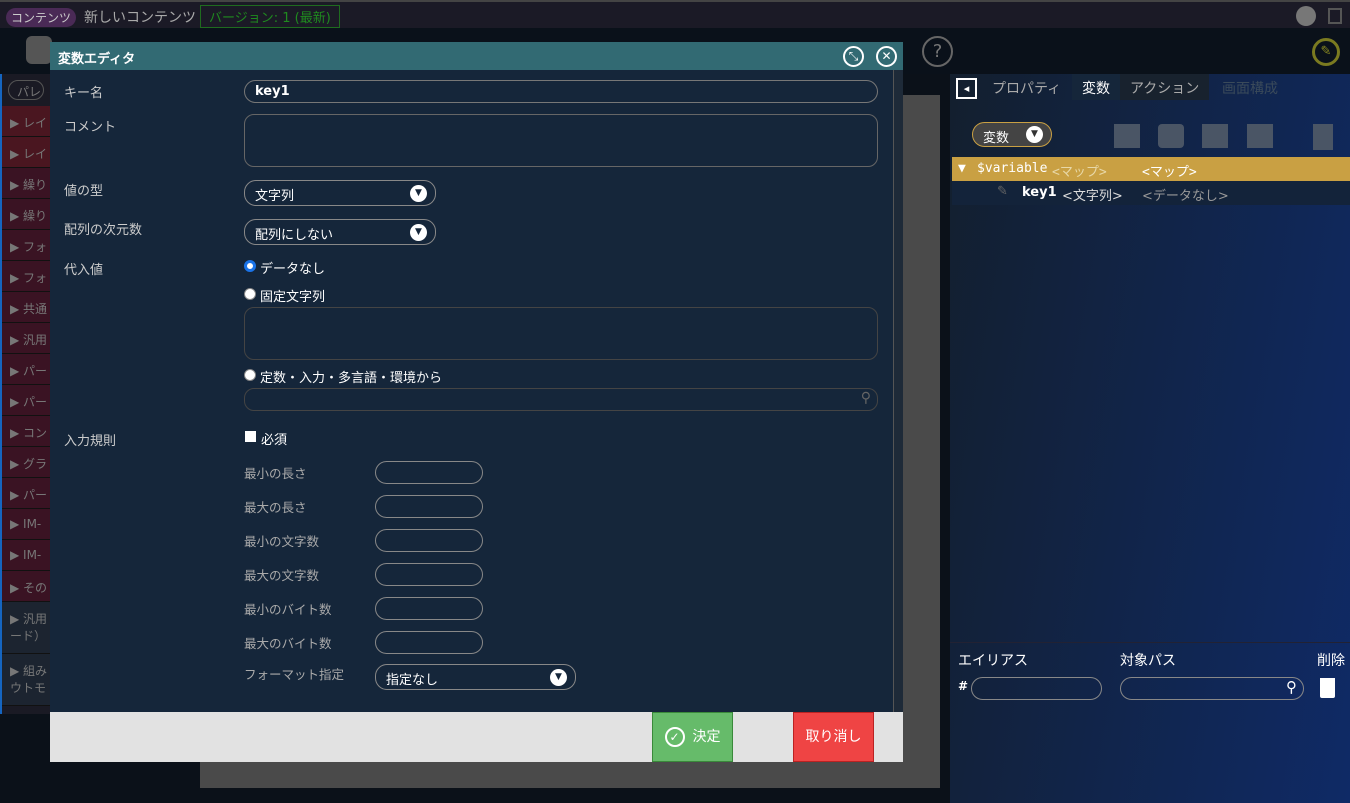 The image size is (1350, 803). Describe the element at coordinates (1326, 52) in the screenshot. I see `edit-icon: ✎` at that location.